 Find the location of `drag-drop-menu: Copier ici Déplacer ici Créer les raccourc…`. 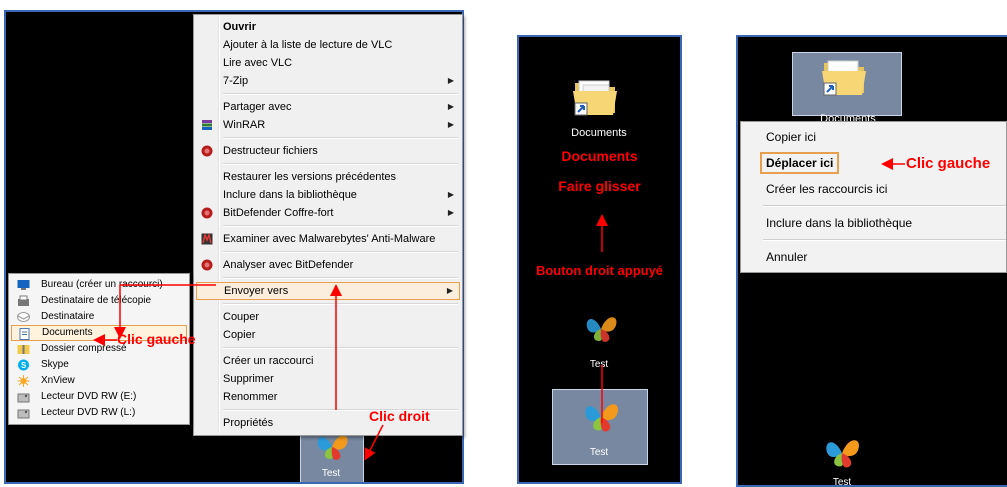

drag-drop-menu: Copier ici Déplacer ici Créer les raccourc… is located at coordinates (873, 197).